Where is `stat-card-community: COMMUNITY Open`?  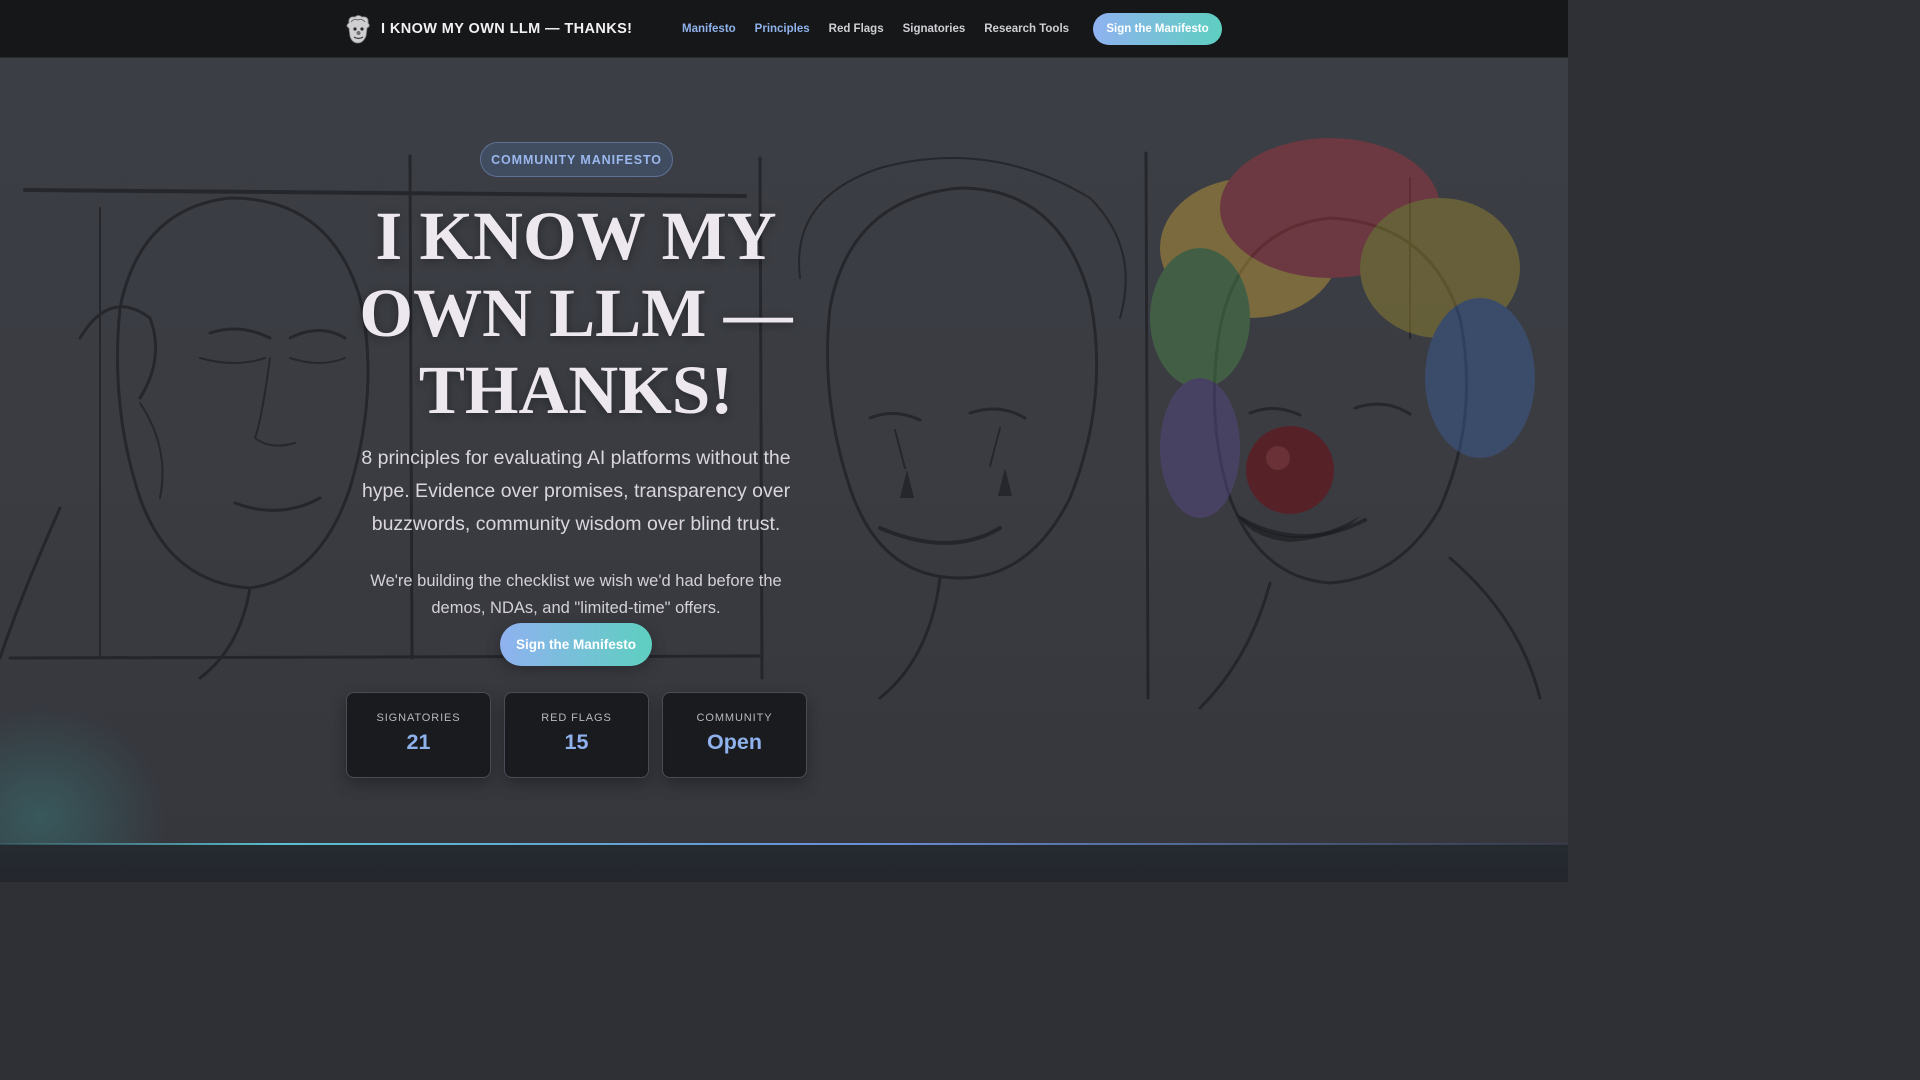
stat-card-community: COMMUNITY Open is located at coordinates (734, 735).